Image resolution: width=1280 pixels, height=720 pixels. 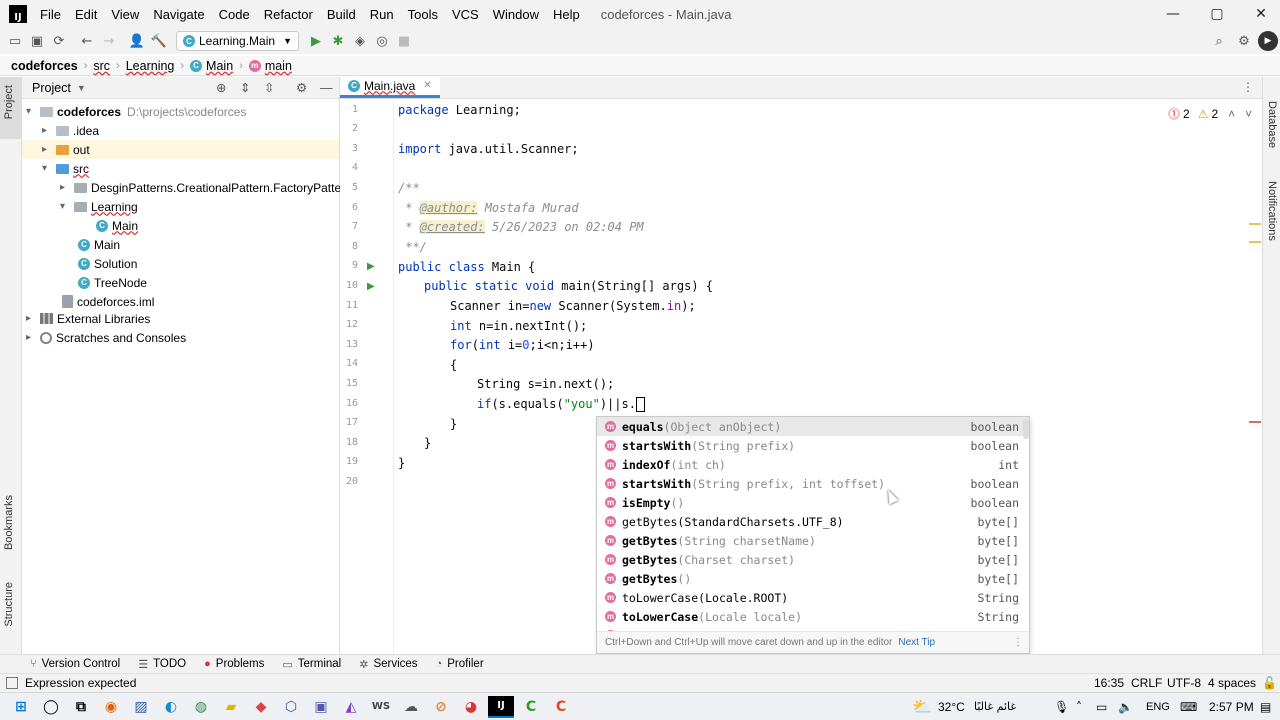 What do you see at coordinates (211, 66) in the screenshot?
I see `breadcrumb-main-class: C Main` at bounding box center [211, 66].